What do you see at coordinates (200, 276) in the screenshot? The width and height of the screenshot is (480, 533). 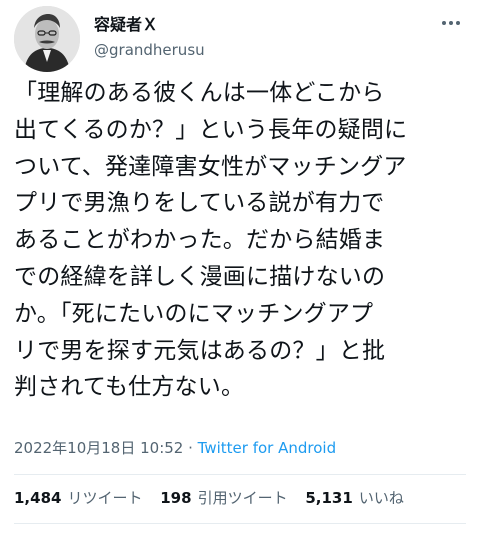 I see `tweet-text-line: での経緯を詳しく漫画に描けないの` at bounding box center [200, 276].